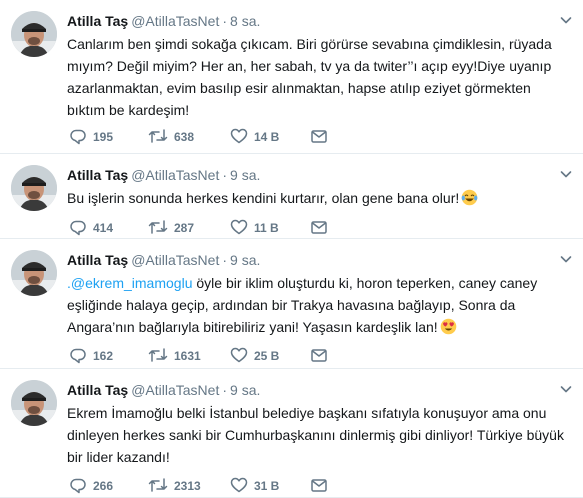 The width and height of the screenshot is (583, 498). I want to click on heart-eyes-emoji, so click(448, 326).